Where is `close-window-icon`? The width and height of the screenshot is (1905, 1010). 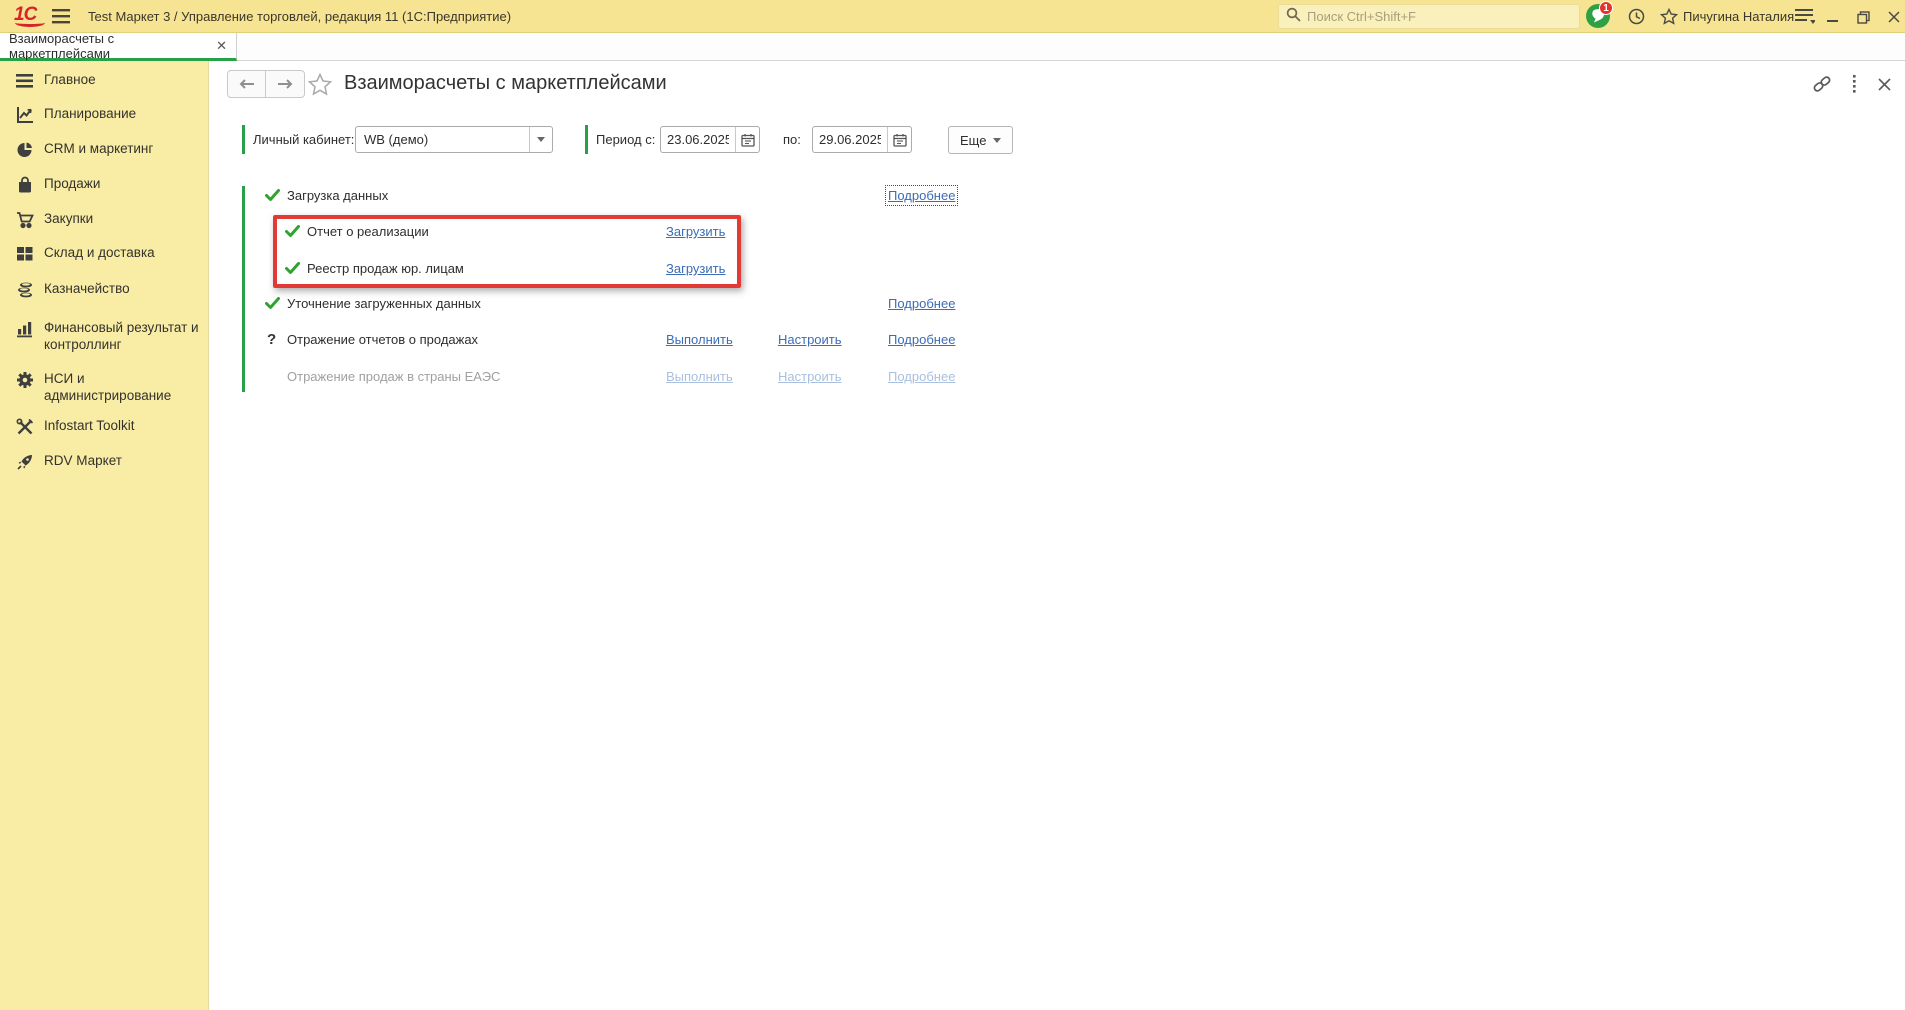 close-window-icon is located at coordinates (1894, 17).